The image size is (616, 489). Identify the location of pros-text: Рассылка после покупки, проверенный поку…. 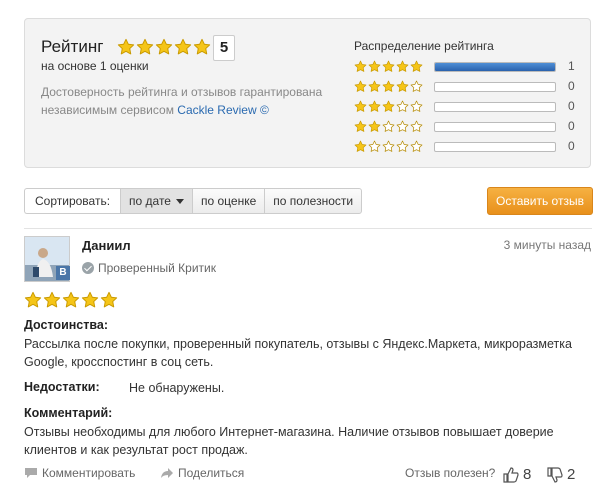
(298, 353).